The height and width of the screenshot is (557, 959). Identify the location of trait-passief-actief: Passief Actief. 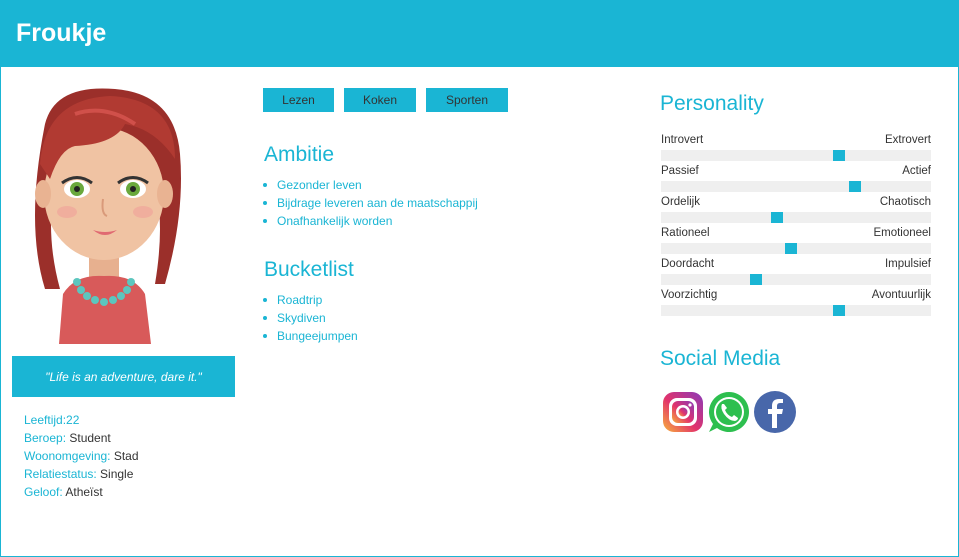
(796, 178).